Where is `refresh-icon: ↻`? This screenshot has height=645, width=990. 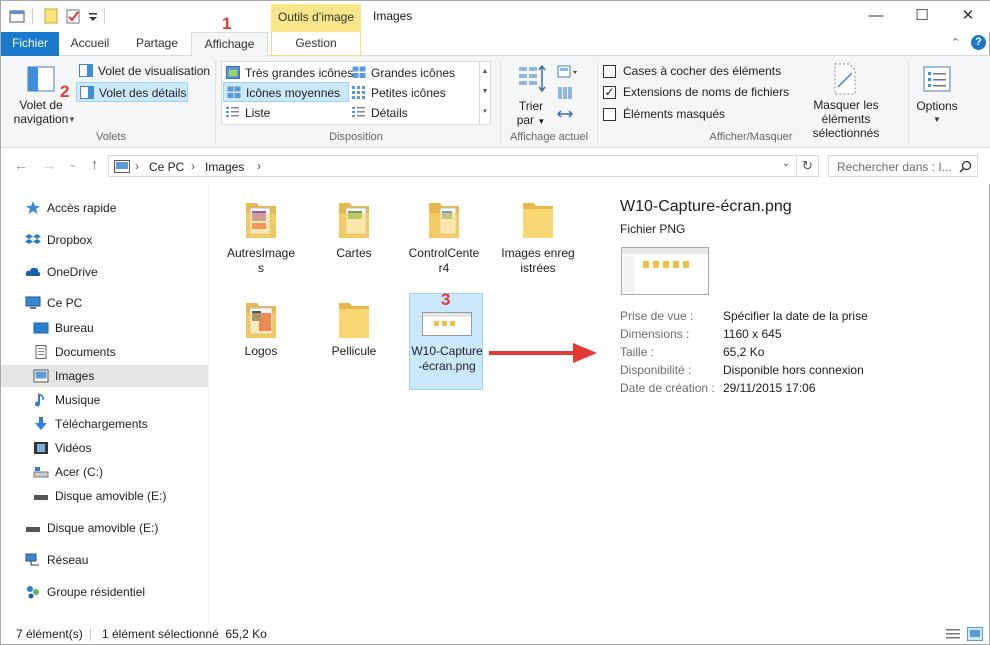
refresh-icon: ↻ is located at coordinates (808, 166).